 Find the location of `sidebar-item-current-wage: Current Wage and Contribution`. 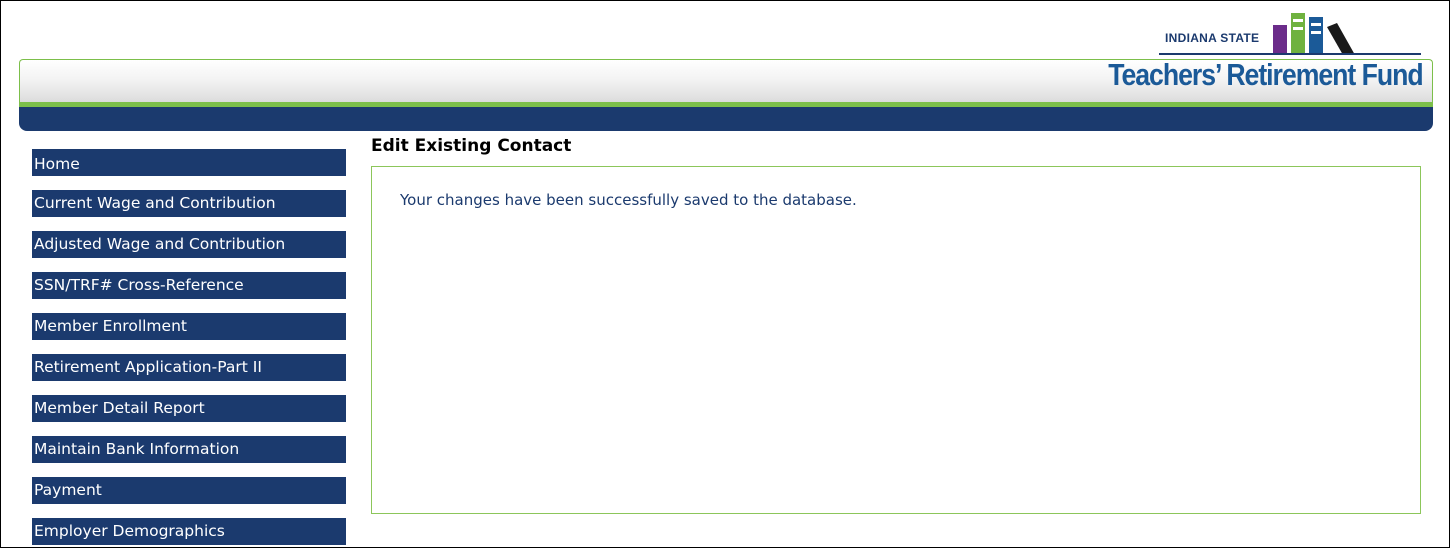

sidebar-item-current-wage: Current Wage and Contribution is located at coordinates (189, 203).